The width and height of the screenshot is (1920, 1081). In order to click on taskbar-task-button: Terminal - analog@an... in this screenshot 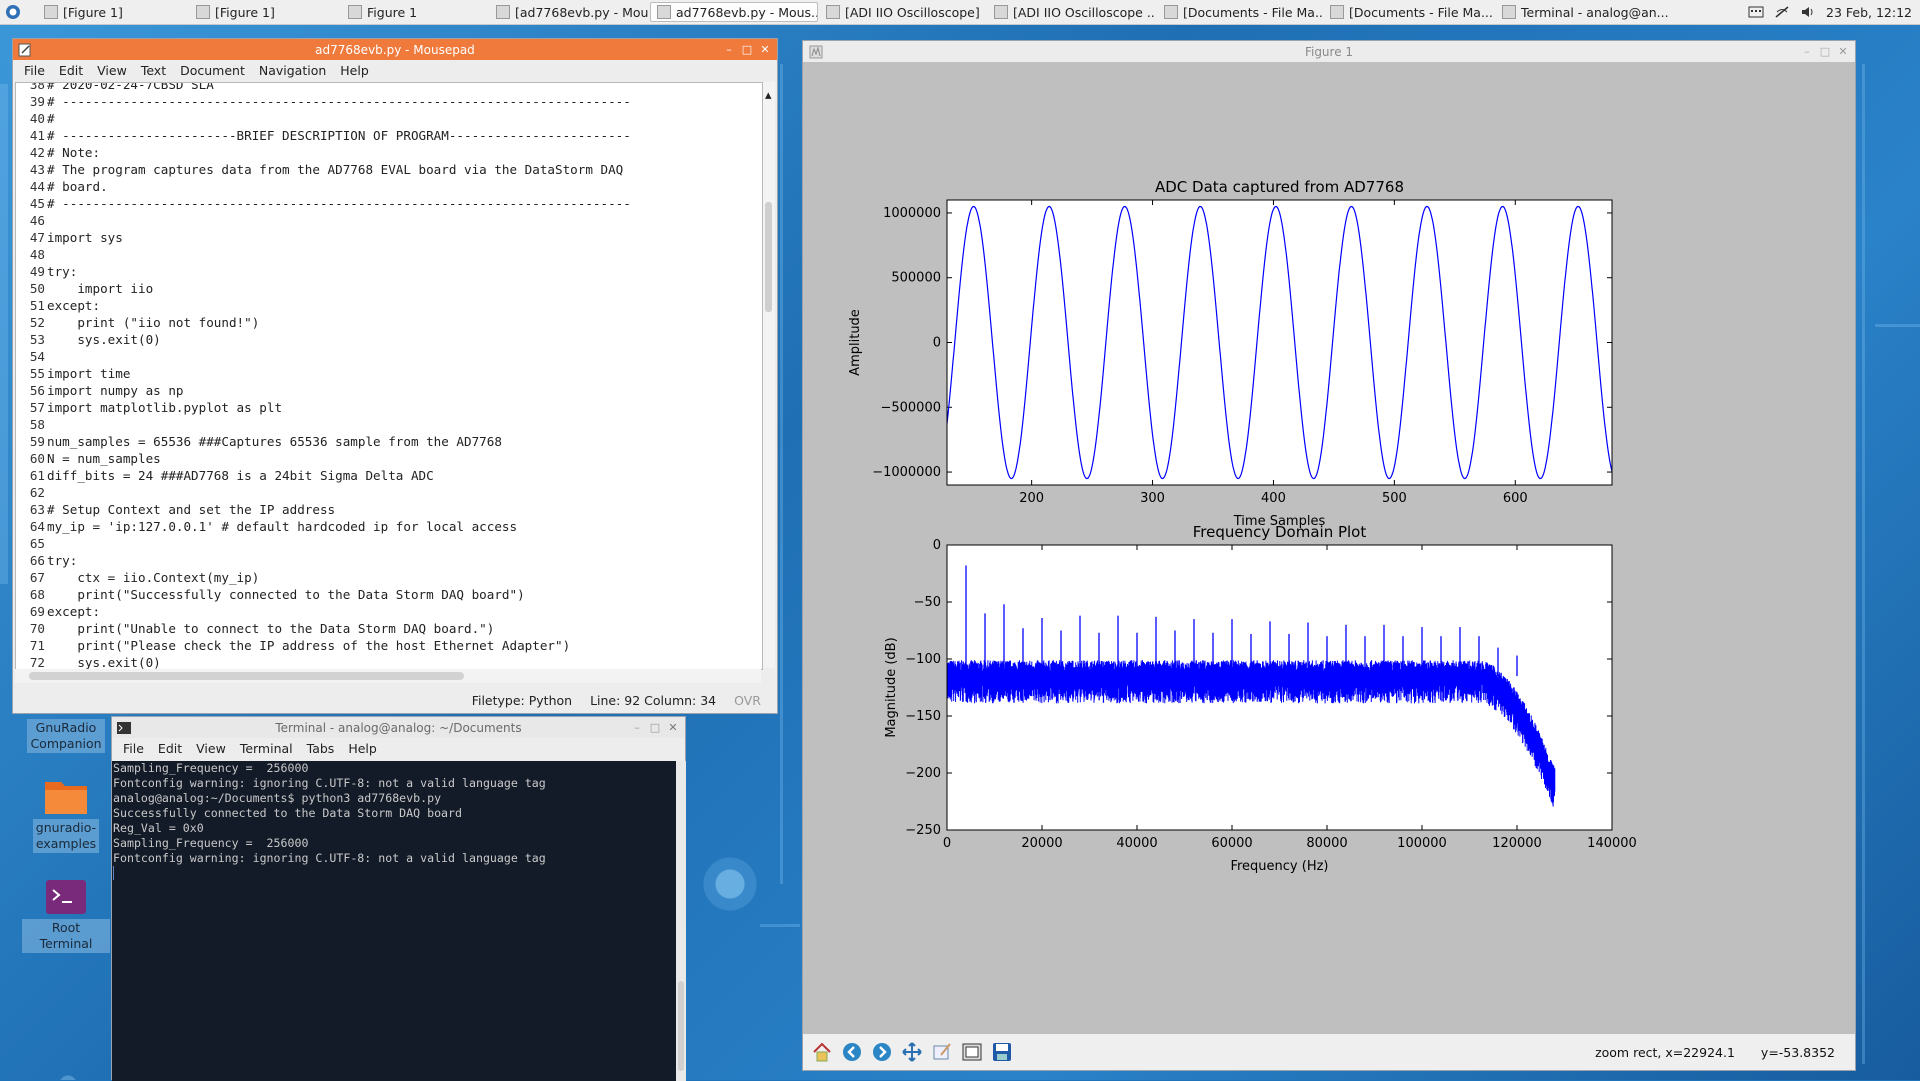, I will do `click(1584, 12)`.